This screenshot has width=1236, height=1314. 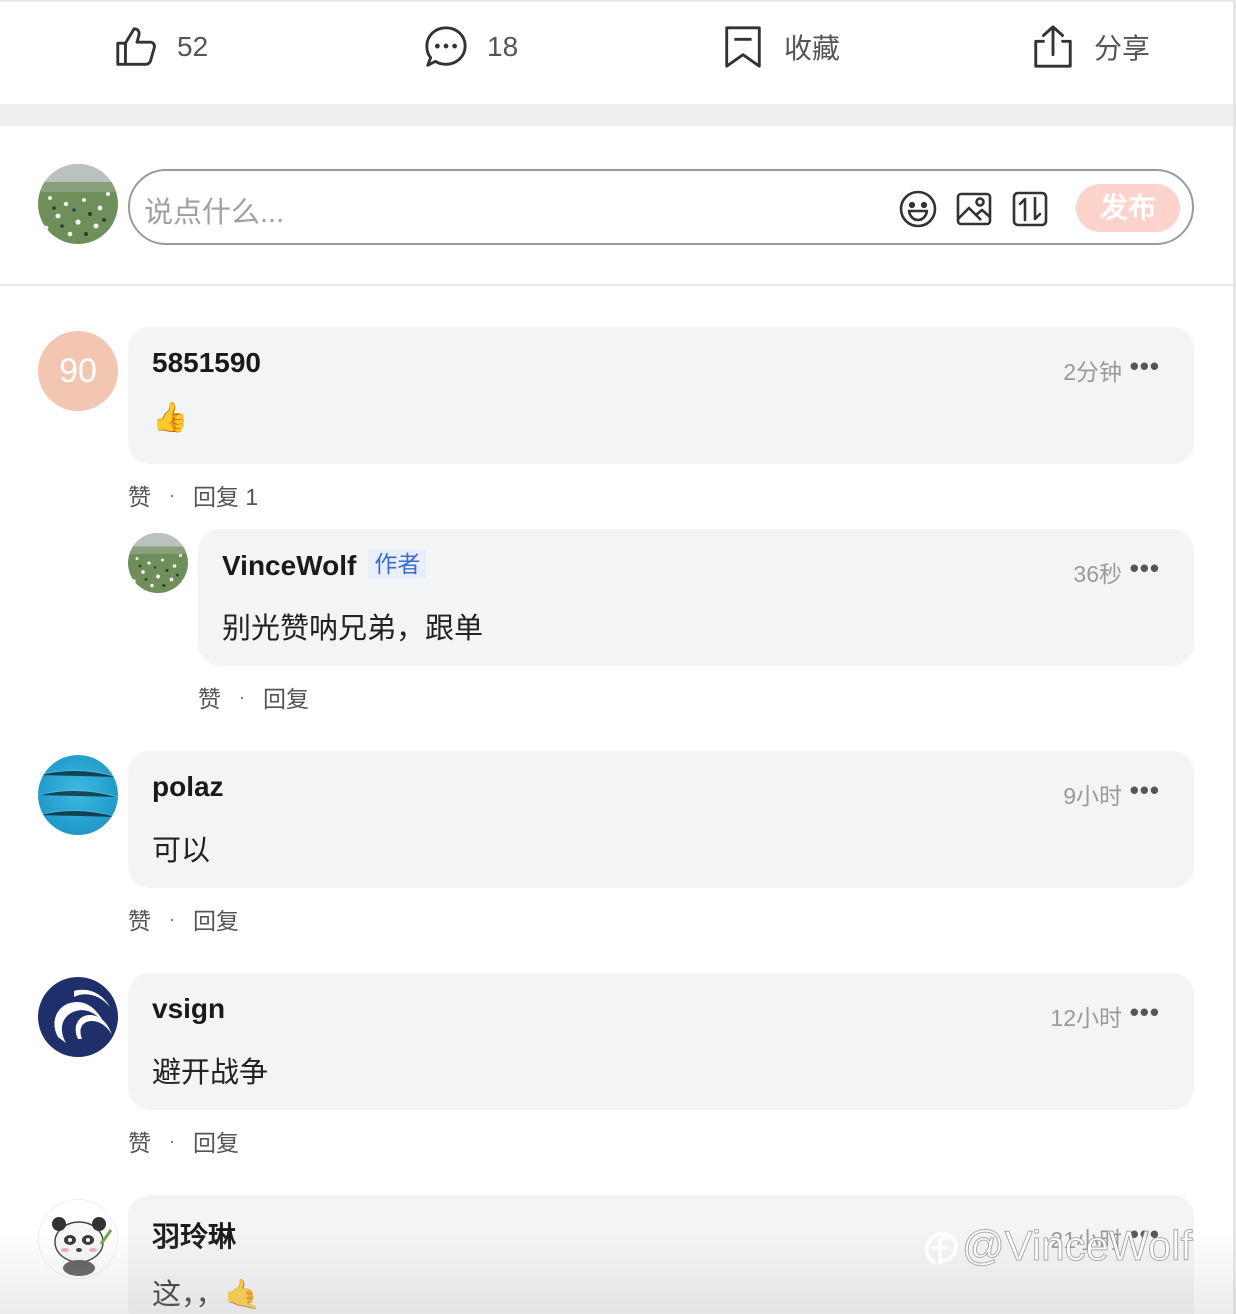 I want to click on watermark: @VinceWolf, so click(x=1056, y=1246).